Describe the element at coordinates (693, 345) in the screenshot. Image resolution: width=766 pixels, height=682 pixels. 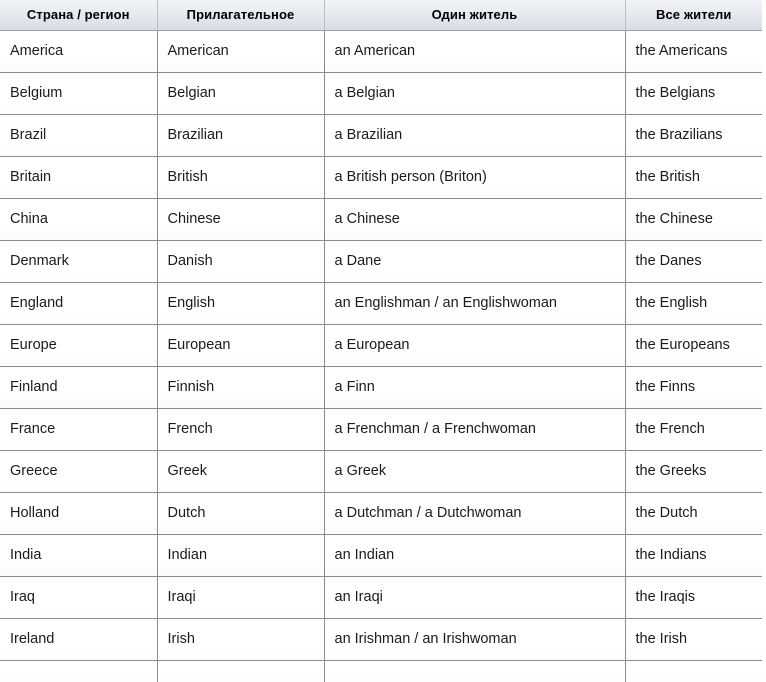
I see `cell-all-inhabitants: the Europeans` at that location.